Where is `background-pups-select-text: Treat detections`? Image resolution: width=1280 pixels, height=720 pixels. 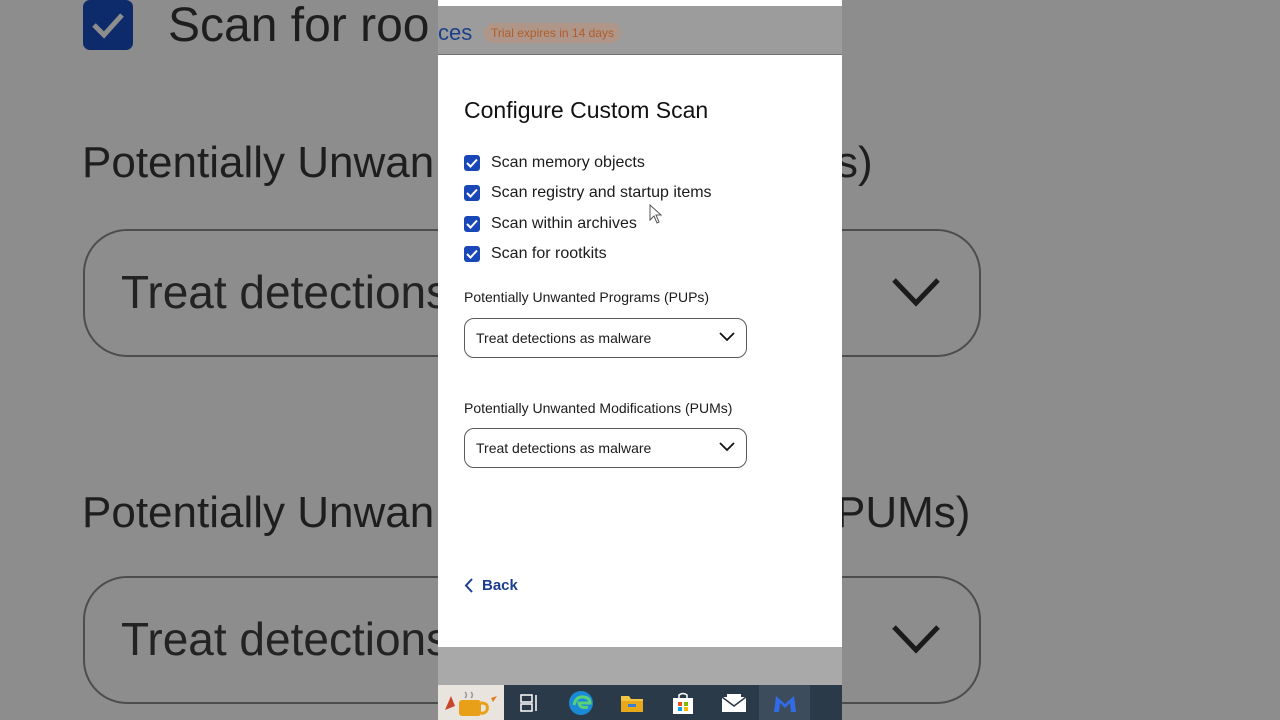 background-pups-select-text: Treat detections is located at coordinates (285, 292).